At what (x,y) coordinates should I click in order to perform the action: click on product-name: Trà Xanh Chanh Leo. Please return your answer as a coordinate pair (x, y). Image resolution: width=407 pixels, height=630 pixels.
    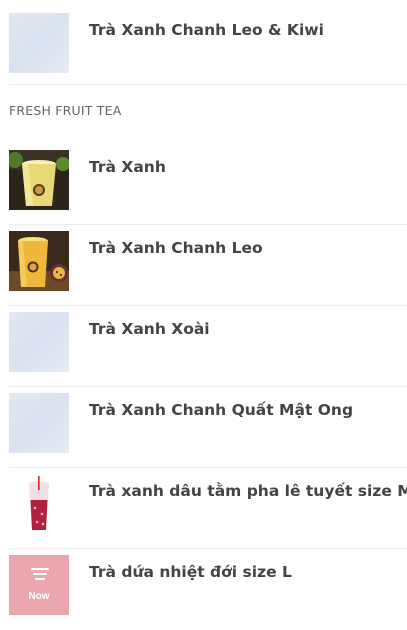
    Looking at the image, I should click on (244, 248).